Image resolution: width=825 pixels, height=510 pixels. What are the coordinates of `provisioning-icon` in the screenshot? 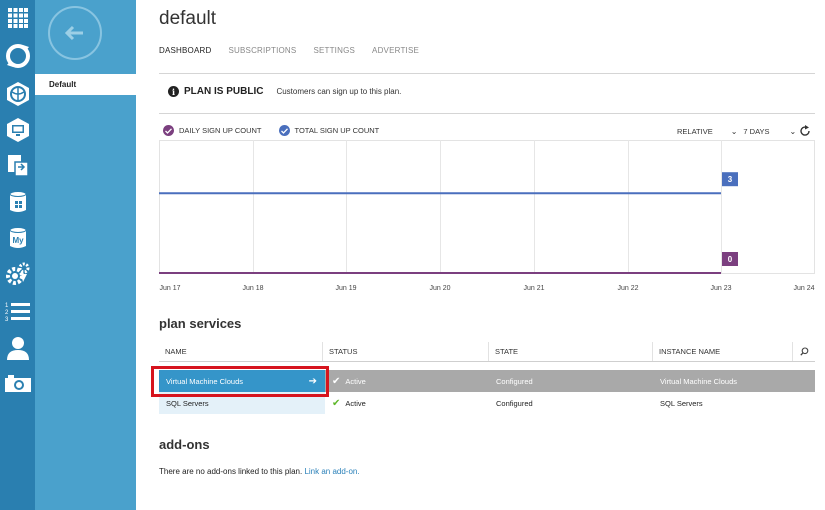 It's located at (17, 166).